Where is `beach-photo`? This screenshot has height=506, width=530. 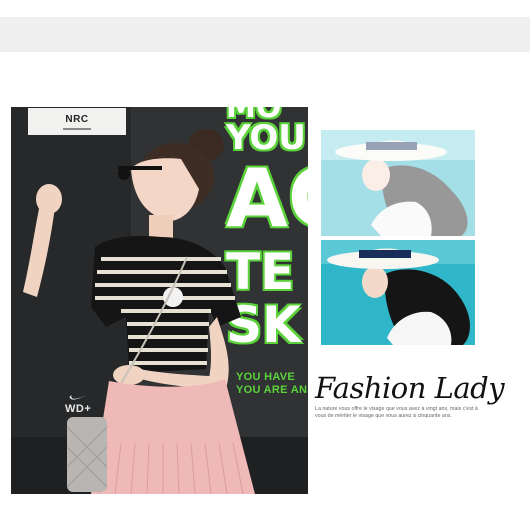 beach-photo is located at coordinates (398, 292).